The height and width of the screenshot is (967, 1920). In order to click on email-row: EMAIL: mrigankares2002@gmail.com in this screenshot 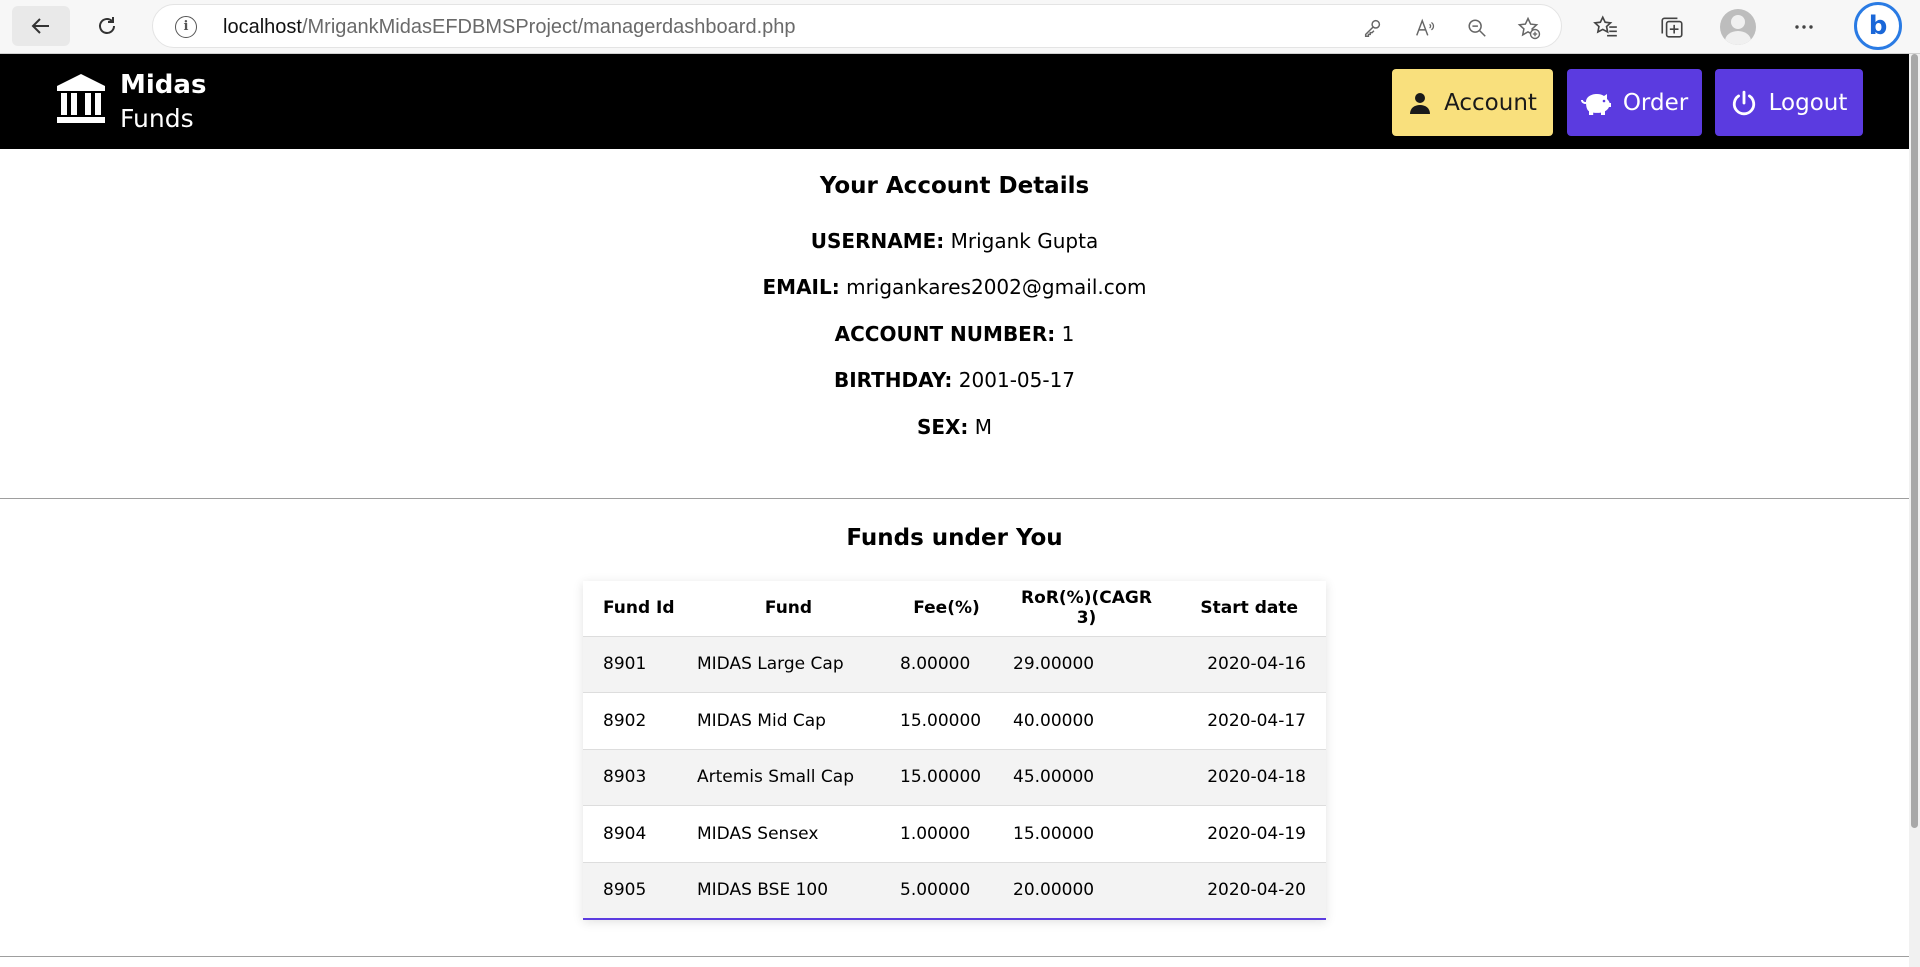, I will do `click(954, 287)`.